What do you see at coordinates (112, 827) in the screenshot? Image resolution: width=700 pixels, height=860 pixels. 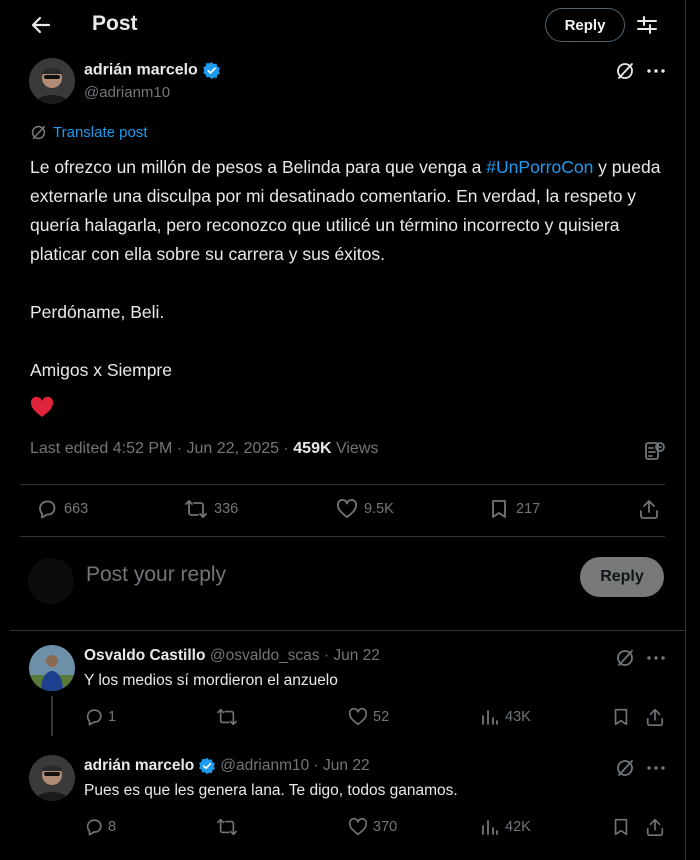 I see `reply-count: 8` at bounding box center [112, 827].